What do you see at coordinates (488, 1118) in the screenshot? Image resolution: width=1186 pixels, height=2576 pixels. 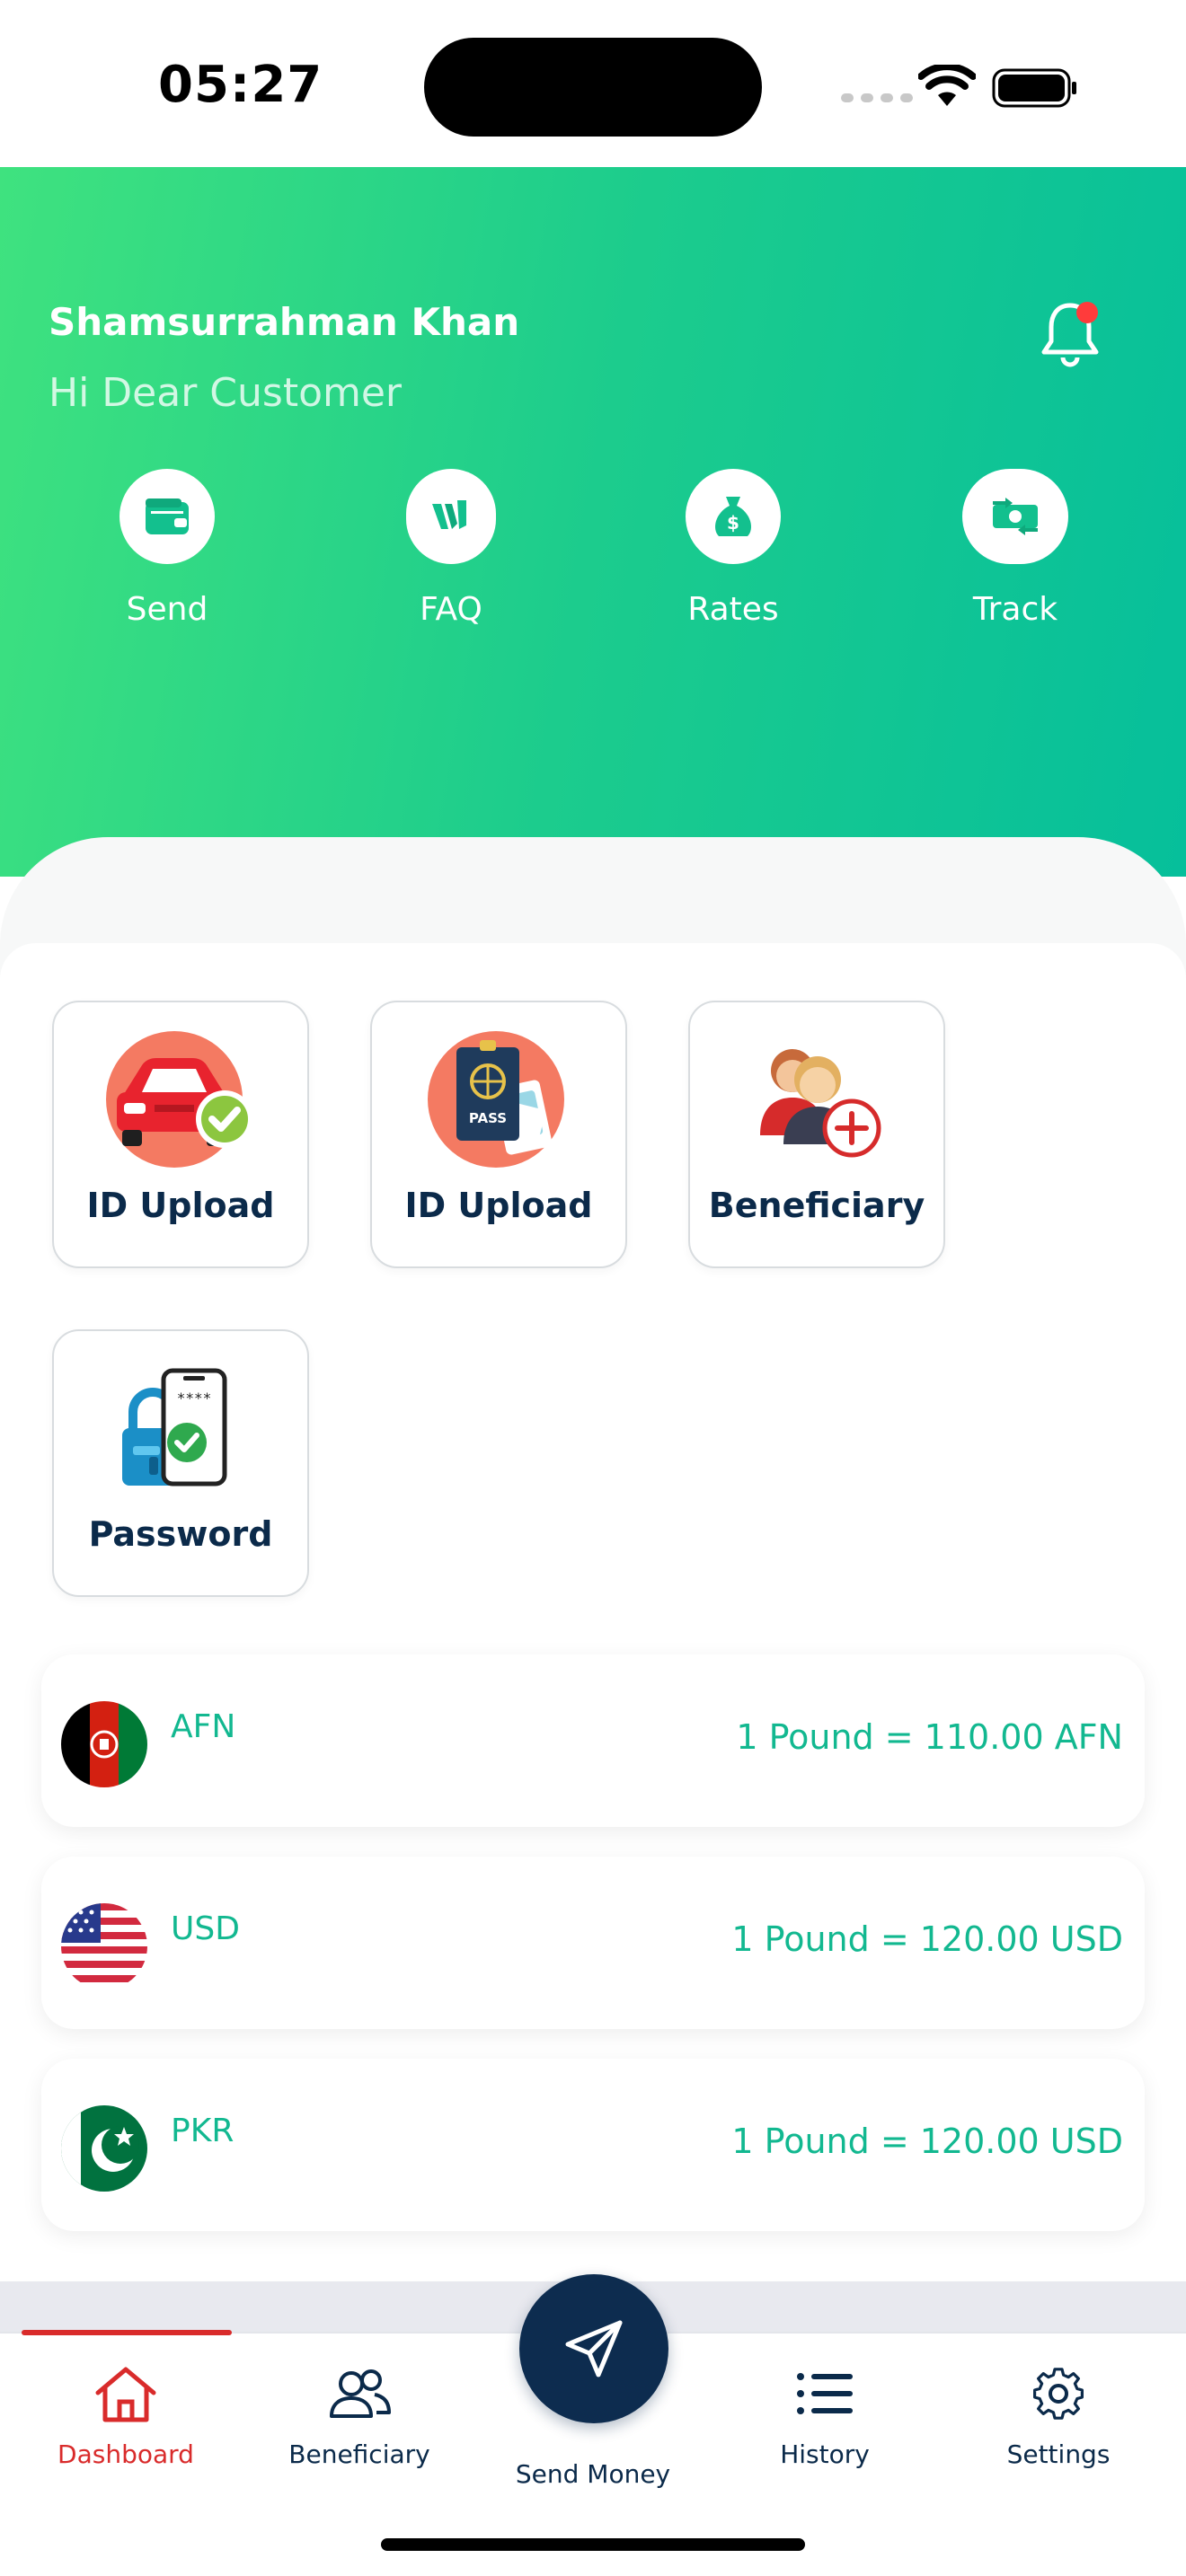 I see `svg-text: PASS` at bounding box center [488, 1118].